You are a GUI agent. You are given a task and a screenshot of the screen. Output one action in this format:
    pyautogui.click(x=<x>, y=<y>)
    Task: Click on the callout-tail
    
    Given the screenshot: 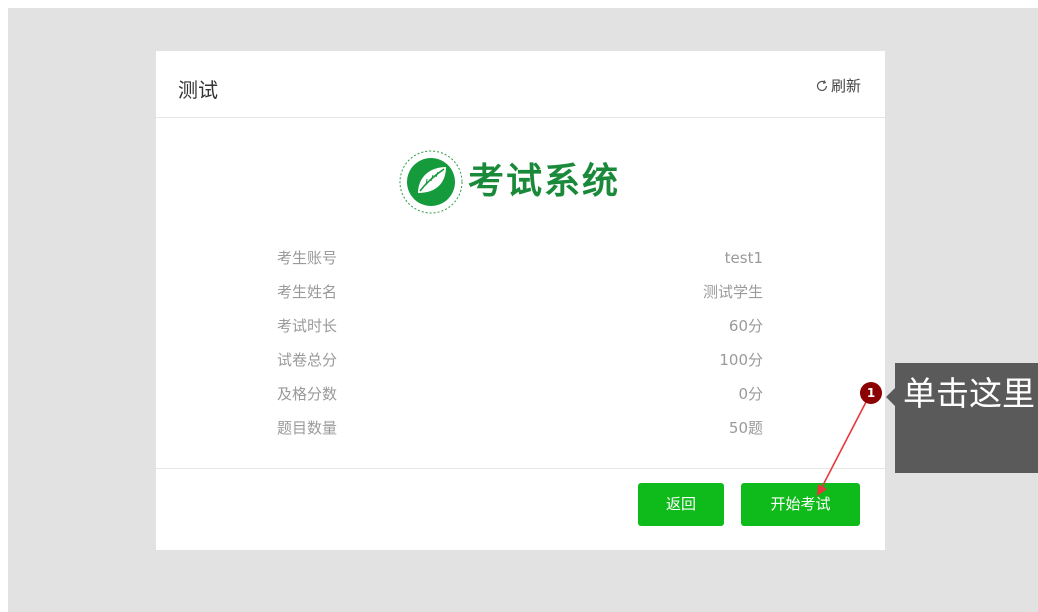 What is the action you would take?
    pyautogui.click(x=890, y=397)
    